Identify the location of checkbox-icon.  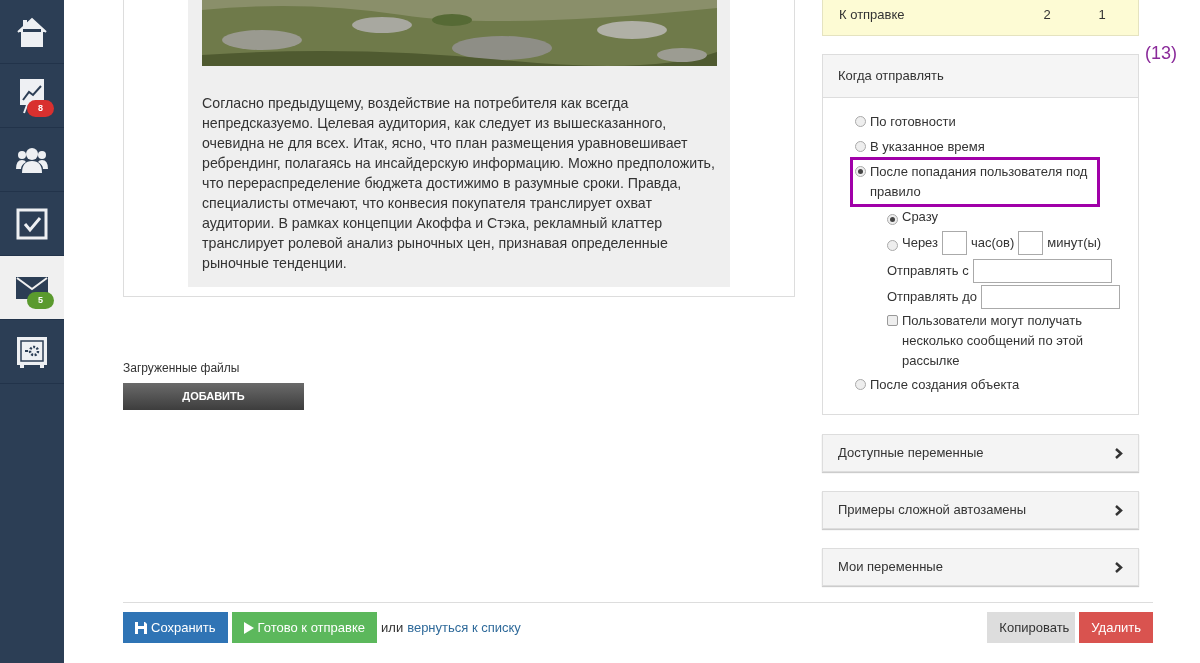
(32, 223).